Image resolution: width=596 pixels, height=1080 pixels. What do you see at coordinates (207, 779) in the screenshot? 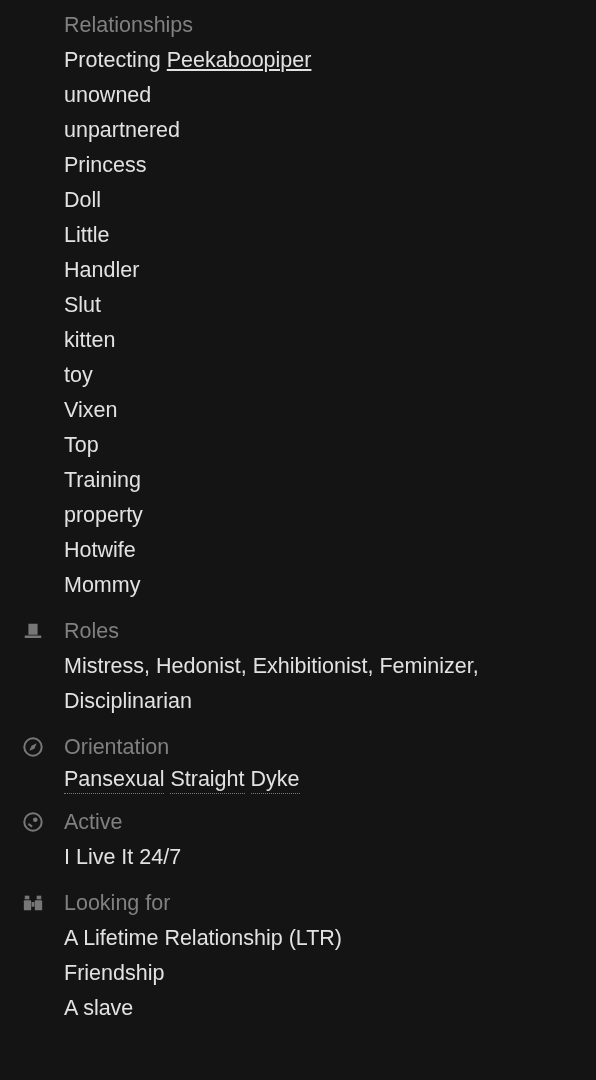
I see `term-link: Straight` at bounding box center [207, 779].